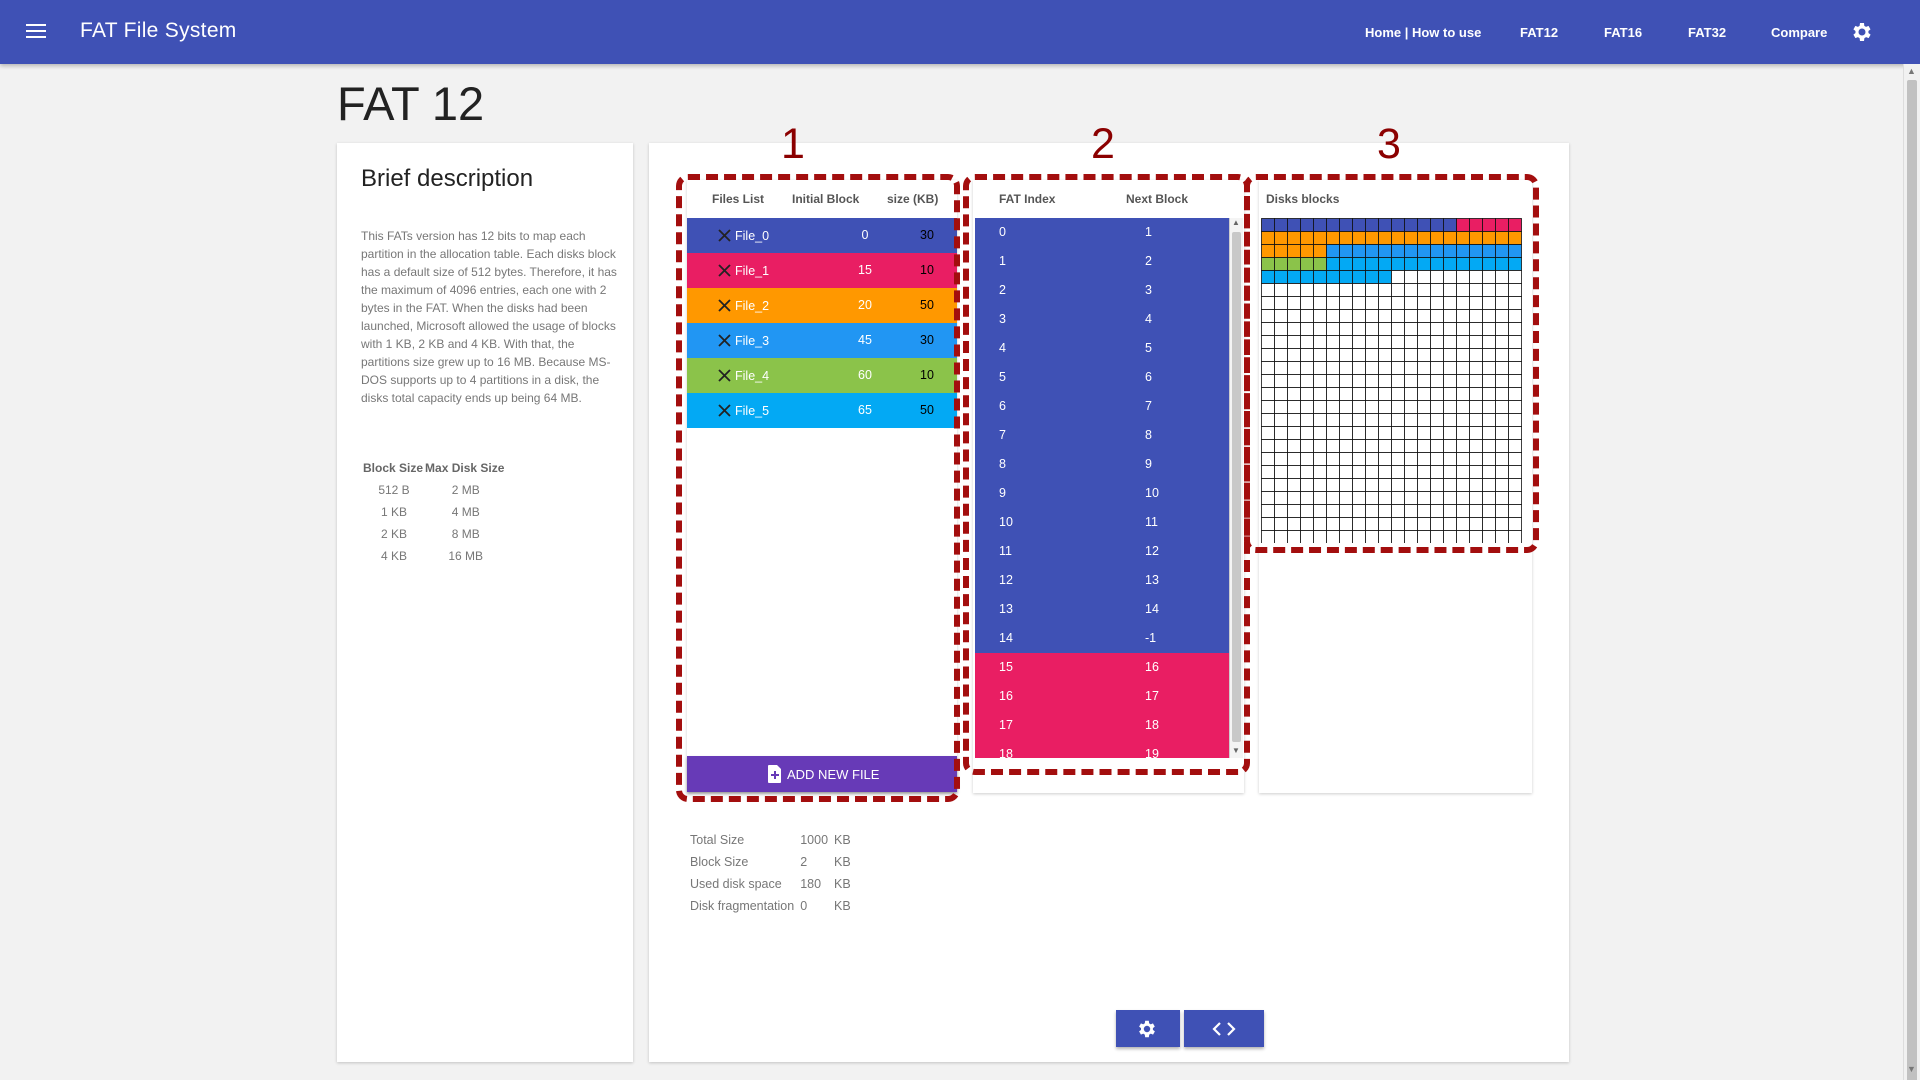 This screenshot has height=1080, width=1920. I want to click on nav-fat12: FAT12, so click(1539, 32).